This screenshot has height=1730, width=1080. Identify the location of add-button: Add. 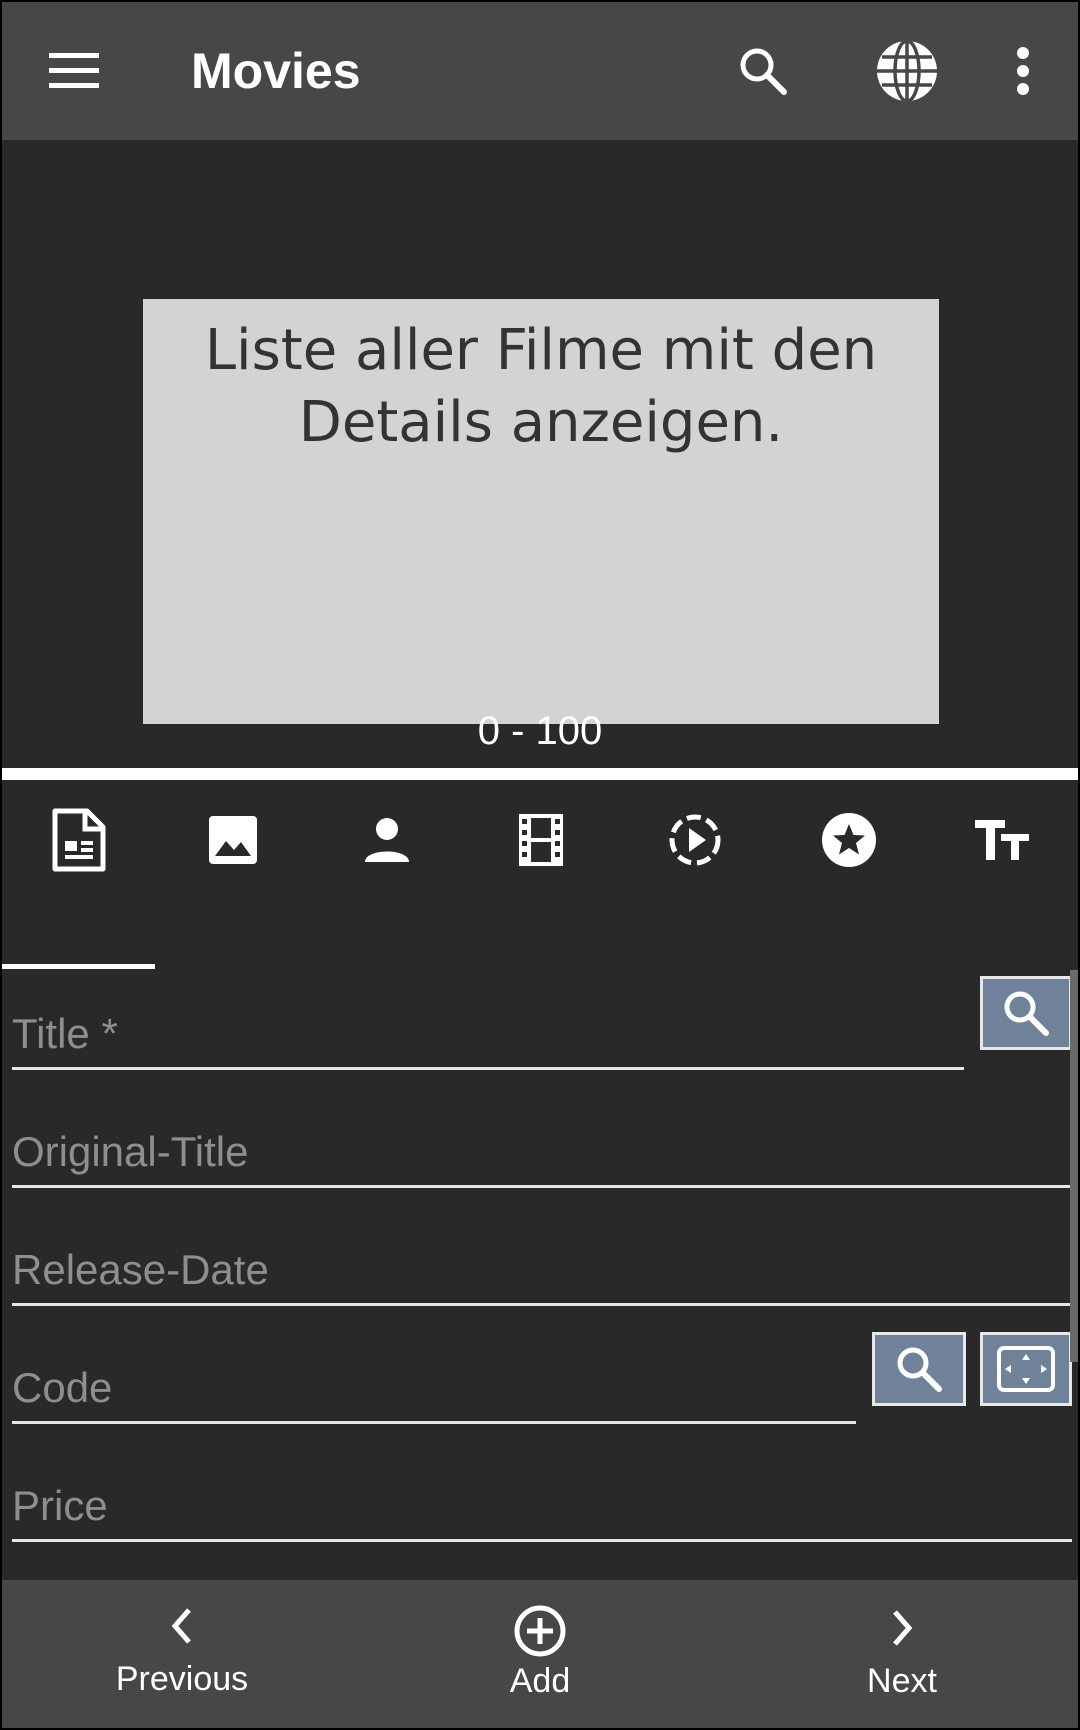
(540, 1654).